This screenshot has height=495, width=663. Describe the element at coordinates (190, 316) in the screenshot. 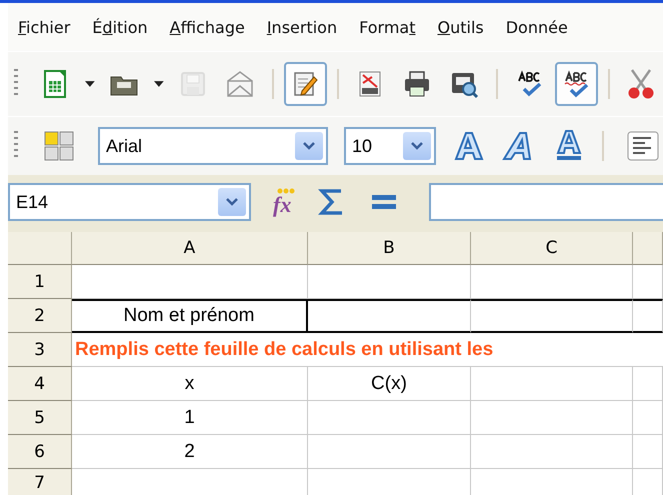

I see `table-cell: Nom et prénom` at that location.